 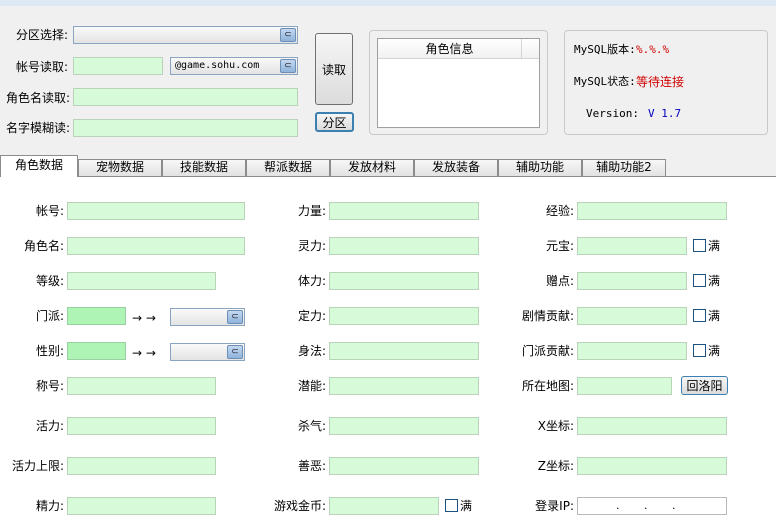 I want to click on login-ip-value: . . ., so click(x=646, y=505).